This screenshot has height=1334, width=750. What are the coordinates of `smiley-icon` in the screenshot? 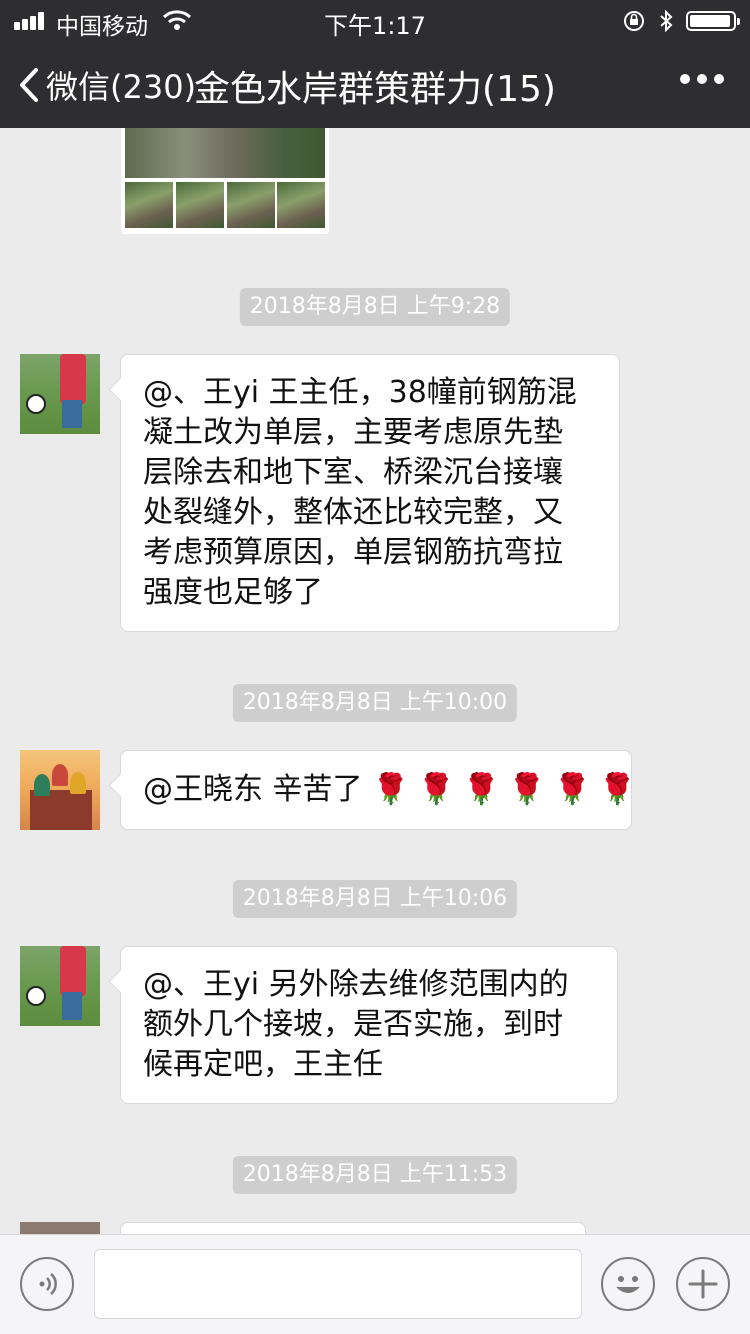 It's located at (628, 1284).